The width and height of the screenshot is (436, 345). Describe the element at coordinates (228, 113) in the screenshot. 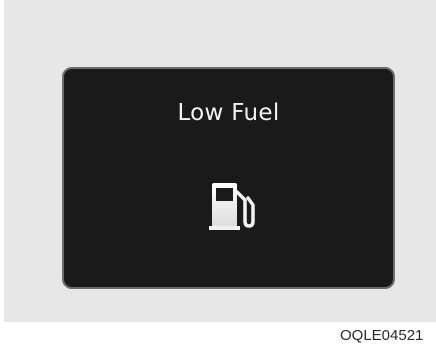

I see `warning-message: Low Fuel` at that location.